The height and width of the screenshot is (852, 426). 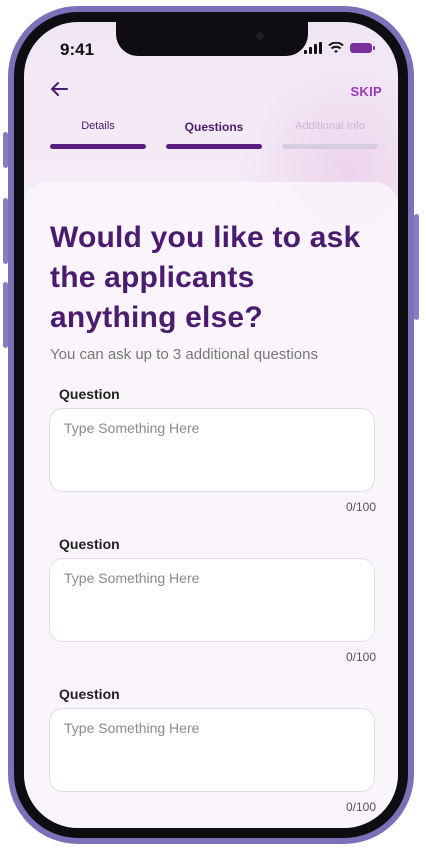 I want to click on question-input-1: Type Something Here, so click(x=212, y=450).